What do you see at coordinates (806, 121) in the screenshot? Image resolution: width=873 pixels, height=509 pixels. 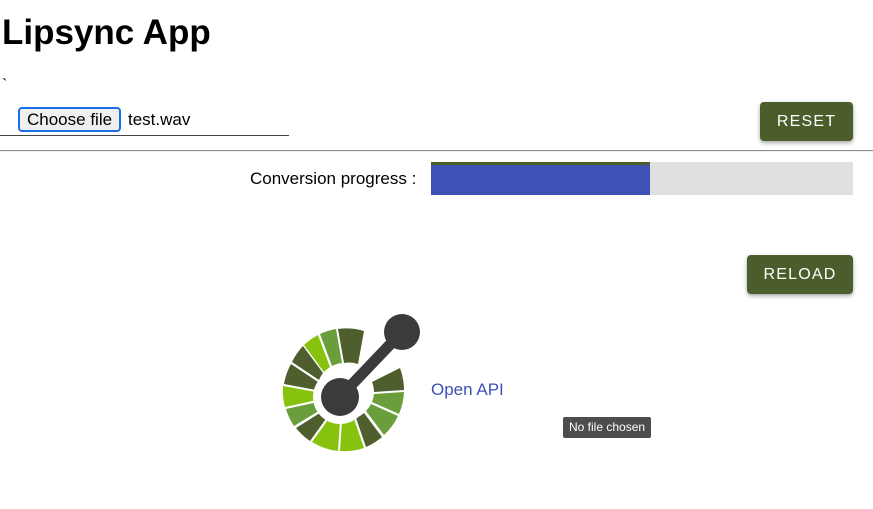 I see `reset-button: RESET` at bounding box center [806, 121].